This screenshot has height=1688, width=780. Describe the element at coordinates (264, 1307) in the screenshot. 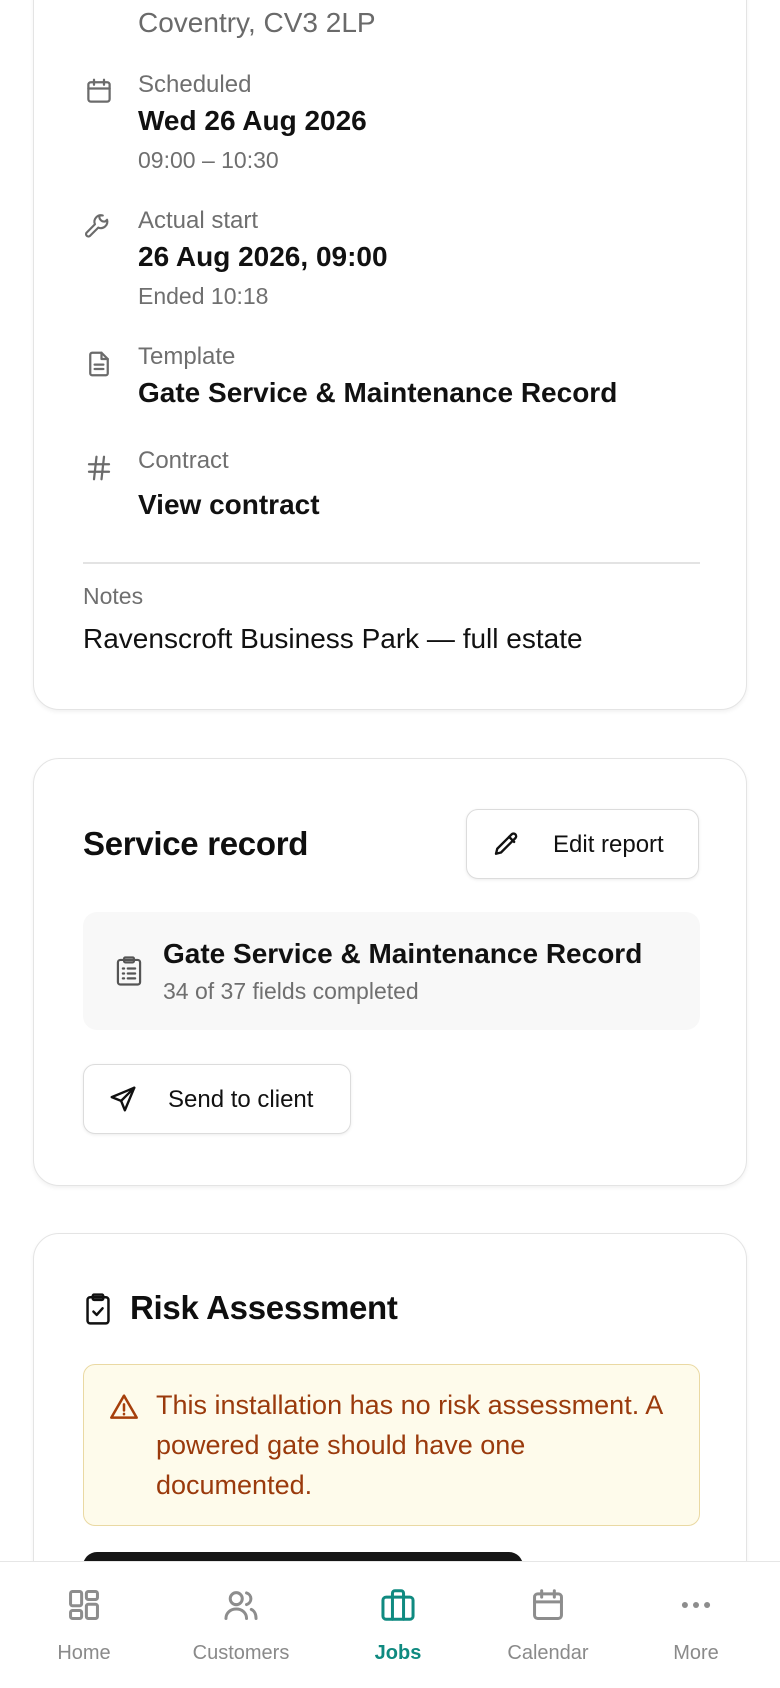

I see `section-title-risk-assessment: Risk Assessment` at that location.